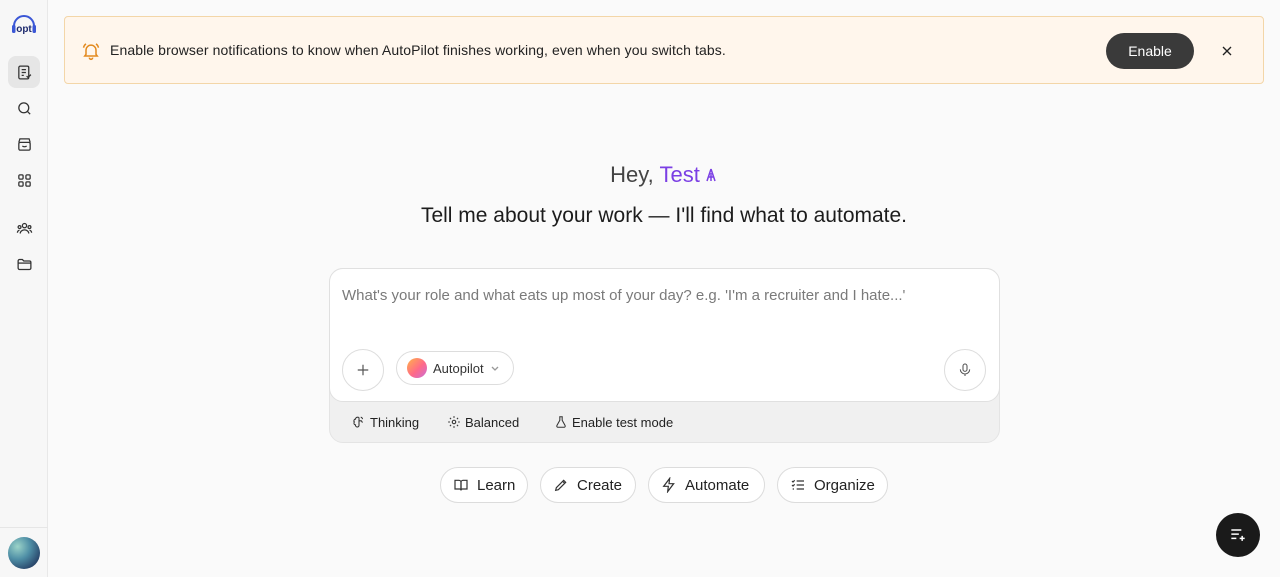 The width and height of the screenshot is (1280, 577). I want to click on app-logo: opt, so click(24, 25).